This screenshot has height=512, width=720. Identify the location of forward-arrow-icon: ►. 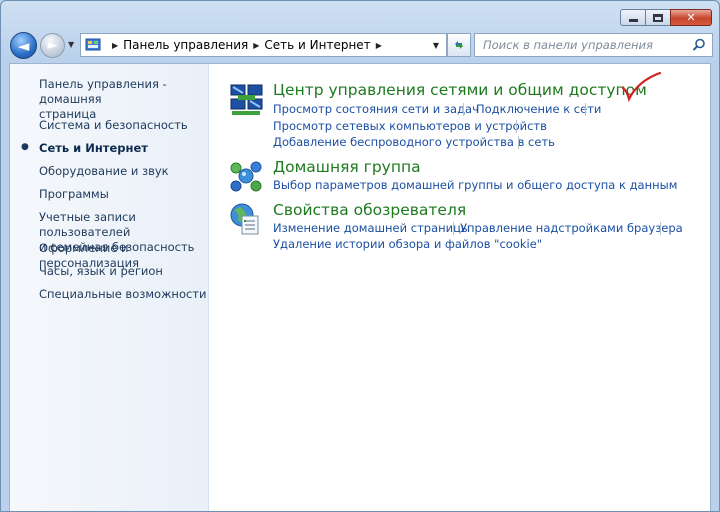
(52, 45).